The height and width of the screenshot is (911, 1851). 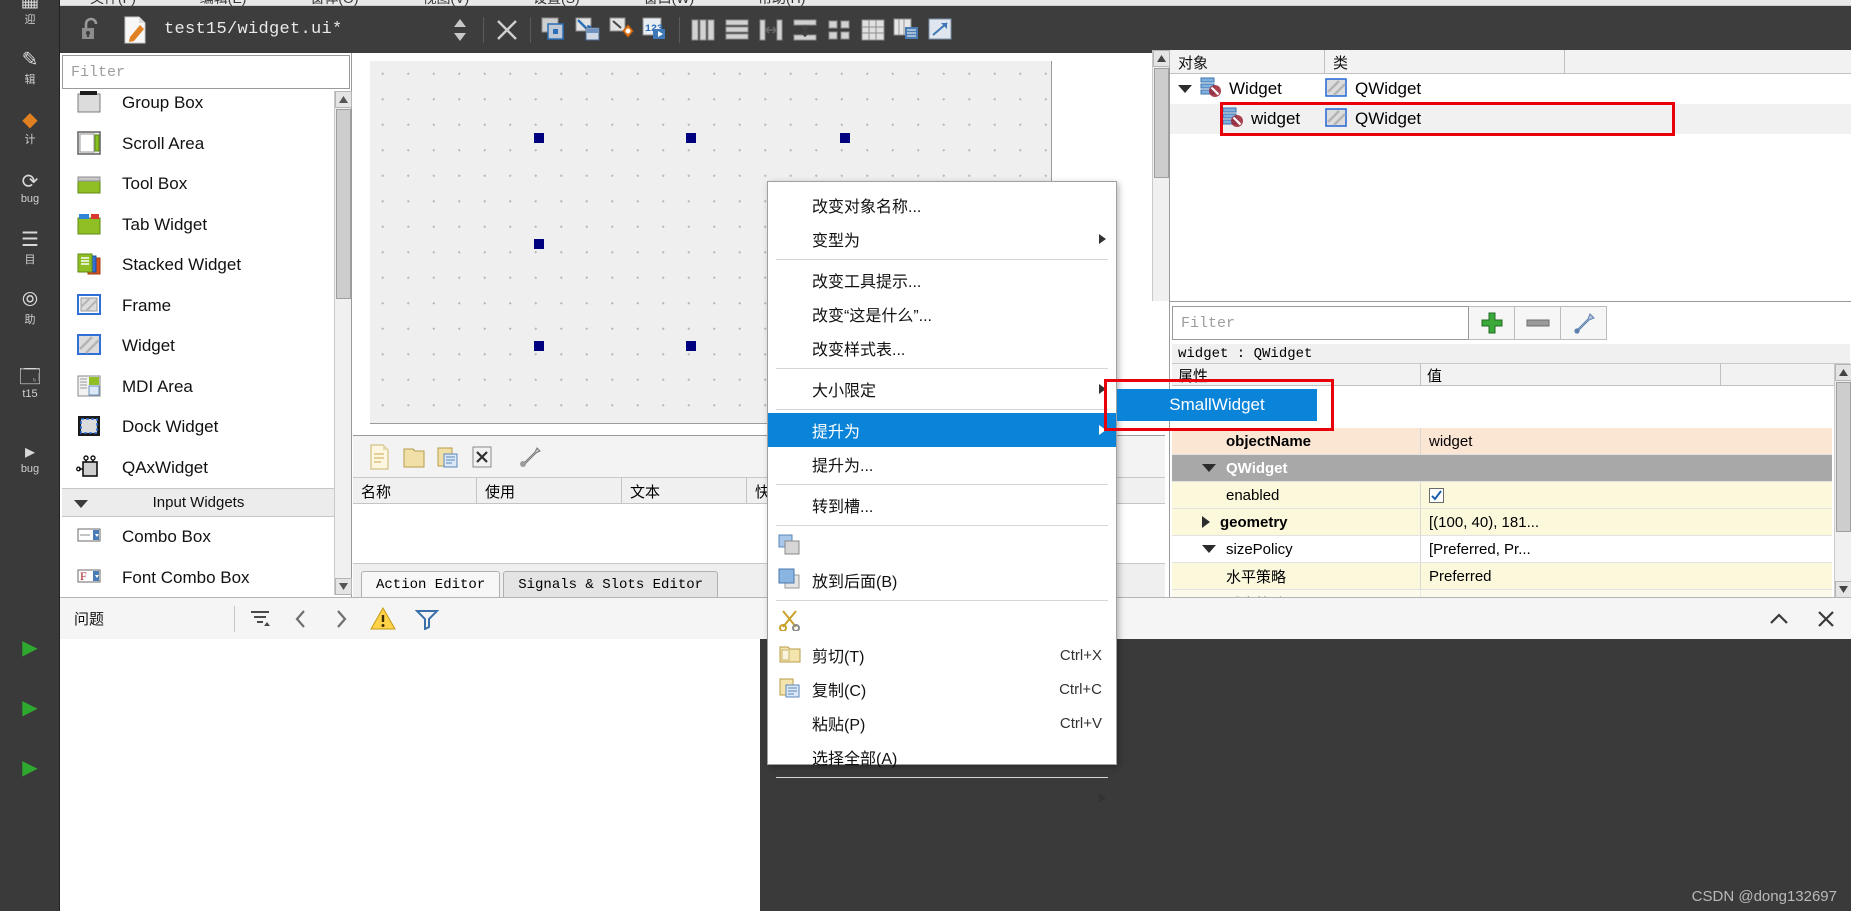 What do you see at coordinates (198, 306) in the screenshot?
I see `palette-item-frame: Frame` at bounding box center [198, 306].